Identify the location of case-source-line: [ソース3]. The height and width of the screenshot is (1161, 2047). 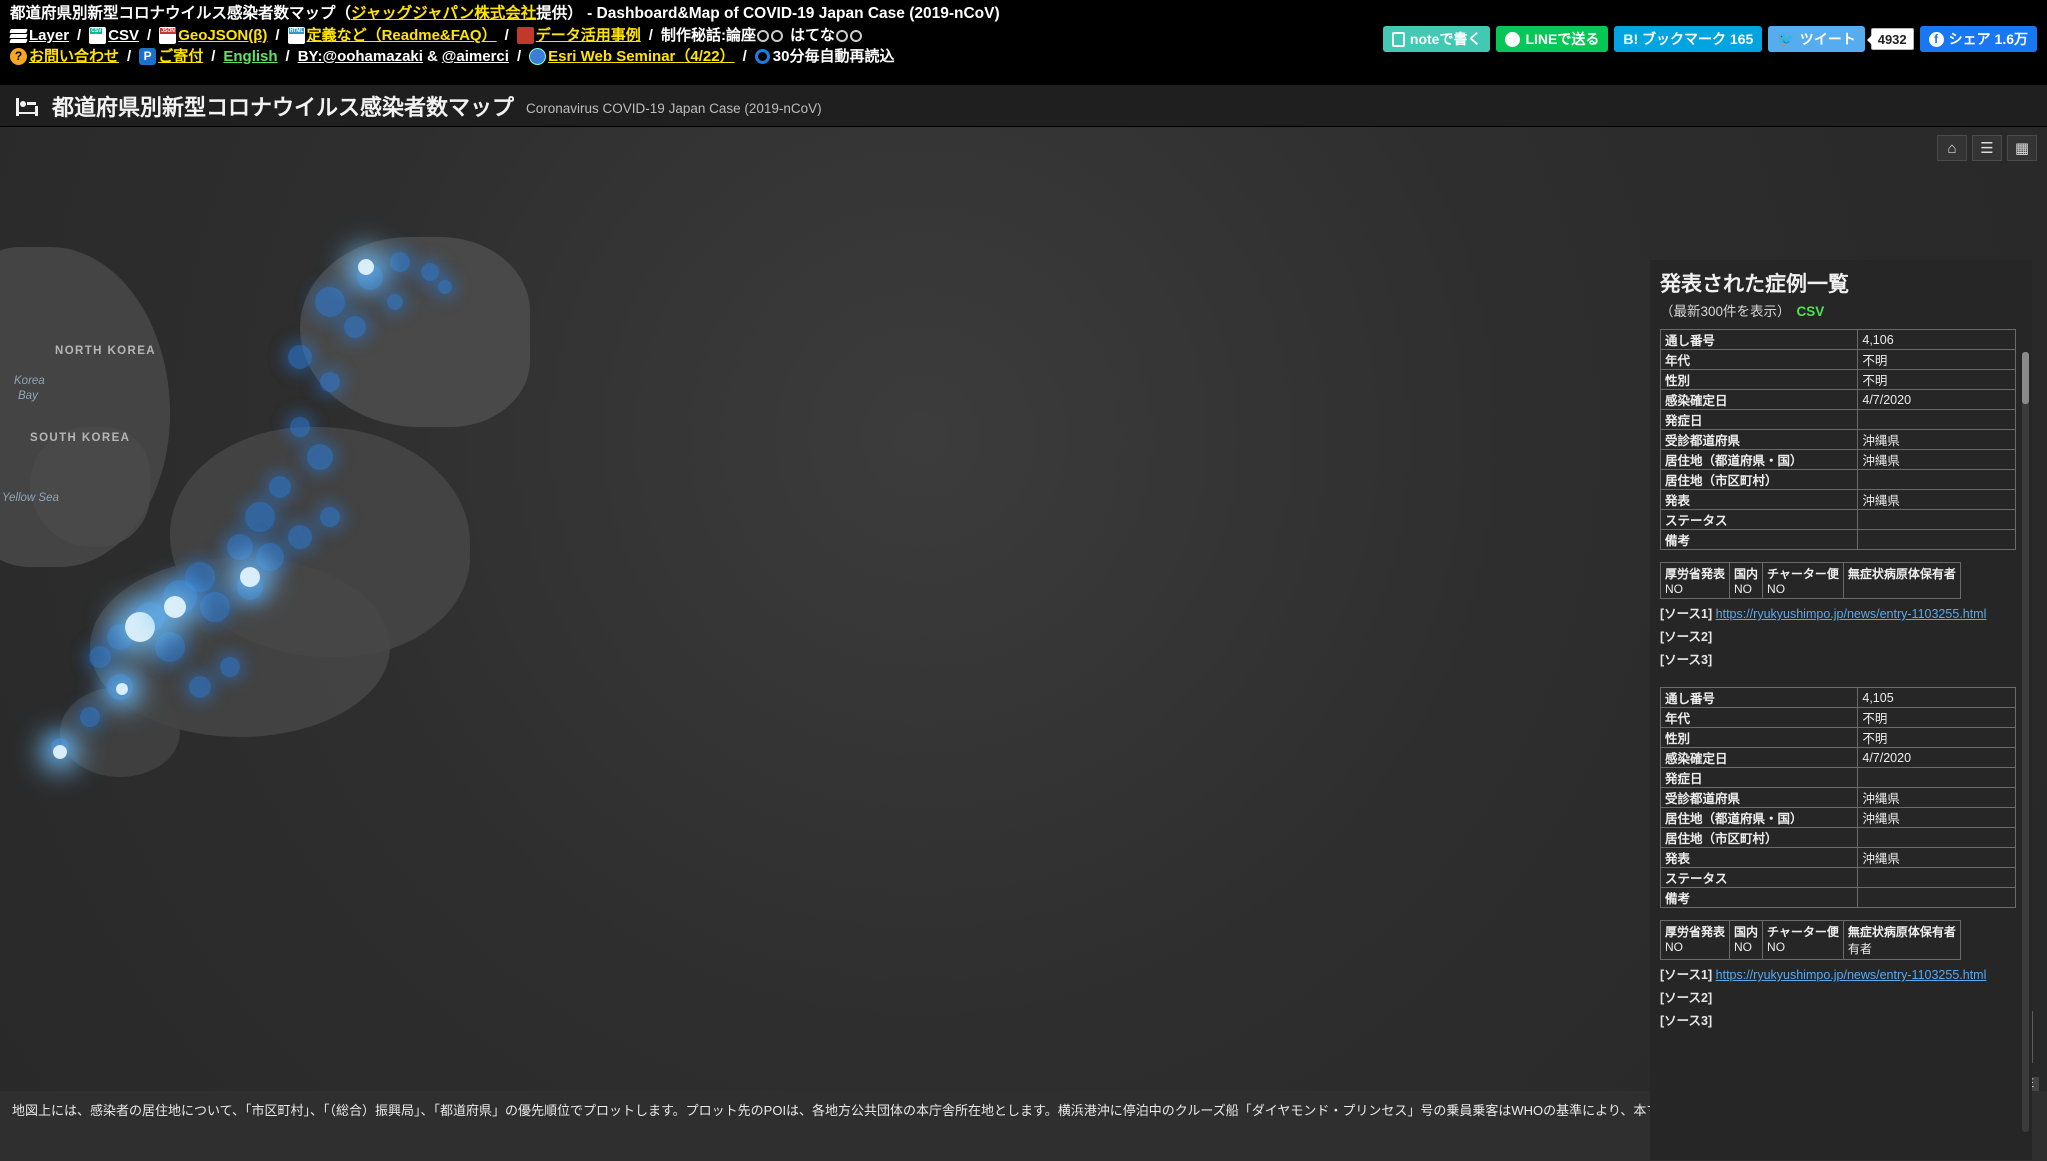
(1841, 1019).